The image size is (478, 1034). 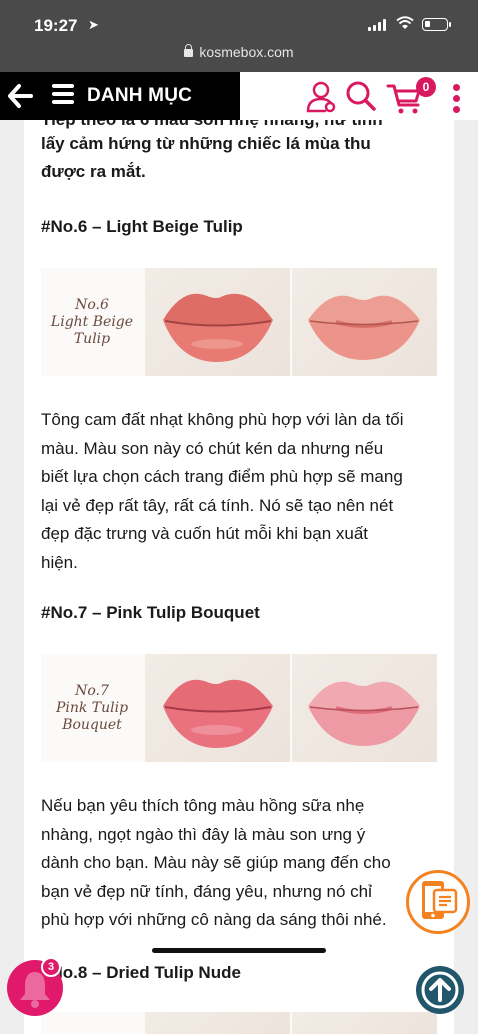 I want to click on intro-line-1: lấy cảm hứng từ những chiếc lá mùa thu, so click(x=206, y=143).